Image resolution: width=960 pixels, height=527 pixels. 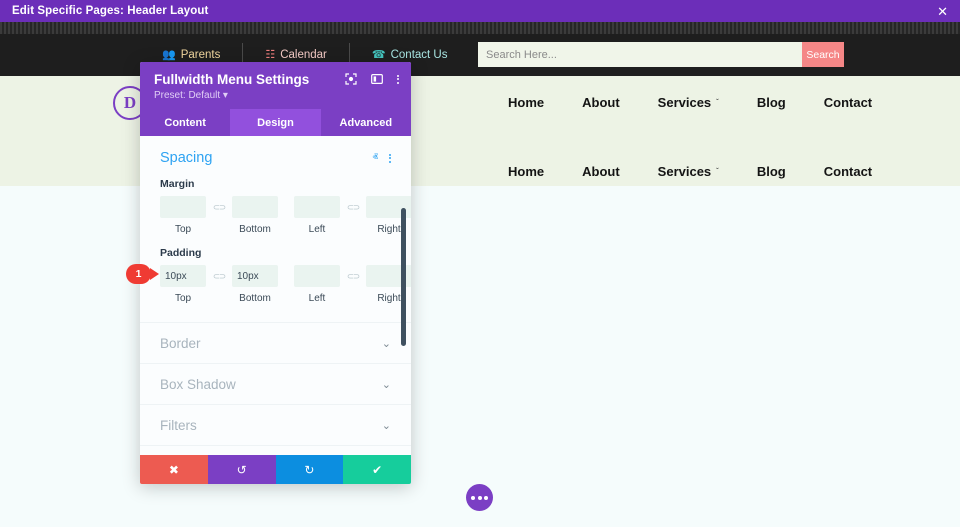 I want to click on padding-bottom-cell: Bottom, so click(x=255, y=284).